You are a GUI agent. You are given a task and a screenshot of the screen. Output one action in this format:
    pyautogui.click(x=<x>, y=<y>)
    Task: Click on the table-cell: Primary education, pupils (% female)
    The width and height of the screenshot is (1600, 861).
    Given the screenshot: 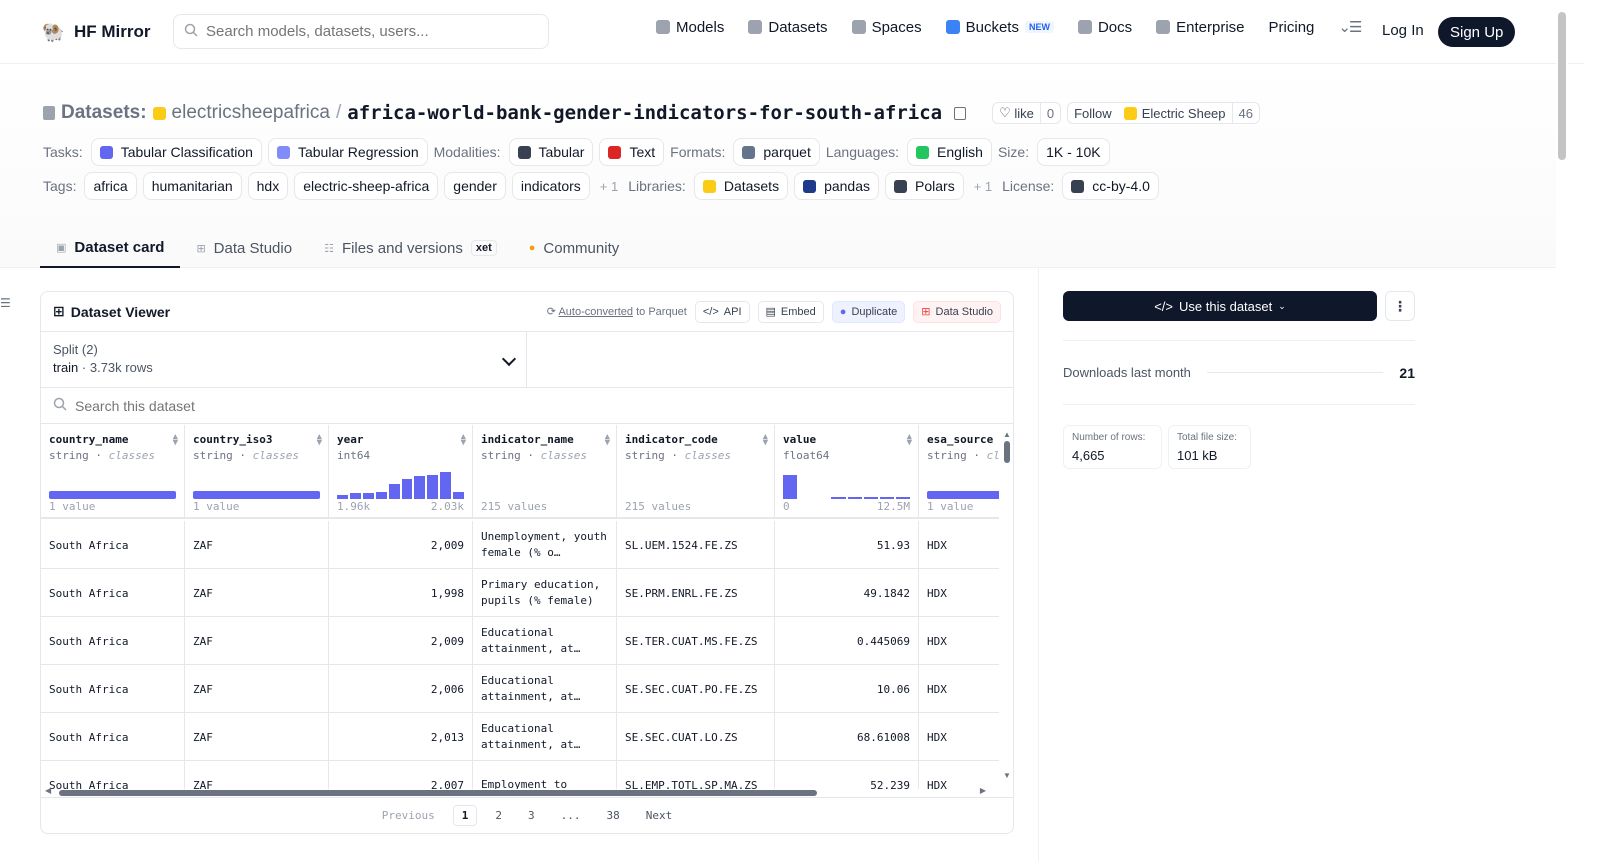 What is the action you would take?
    pyautogui.click(x=545, y=593)
    